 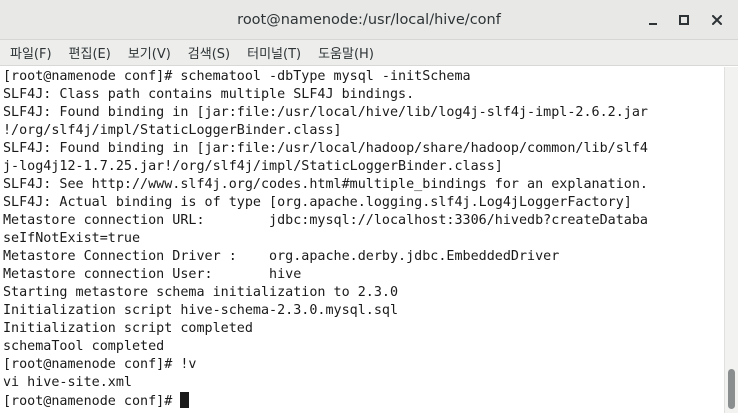 I want to click on menu-help: 도움말(H), so click(x=346, y=52).